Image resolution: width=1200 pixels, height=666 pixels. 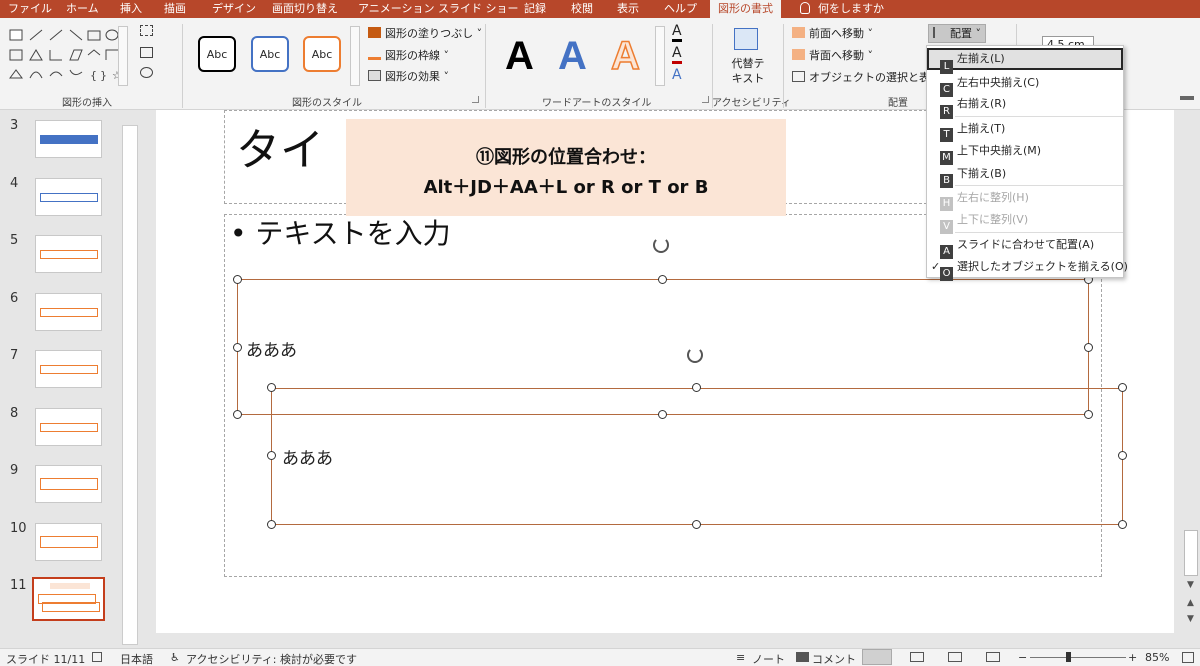 What do you see at coordinates (270, 54) in the screenshot?
I see `shape-style-blue: Abc` at bounding box center [270, 54].